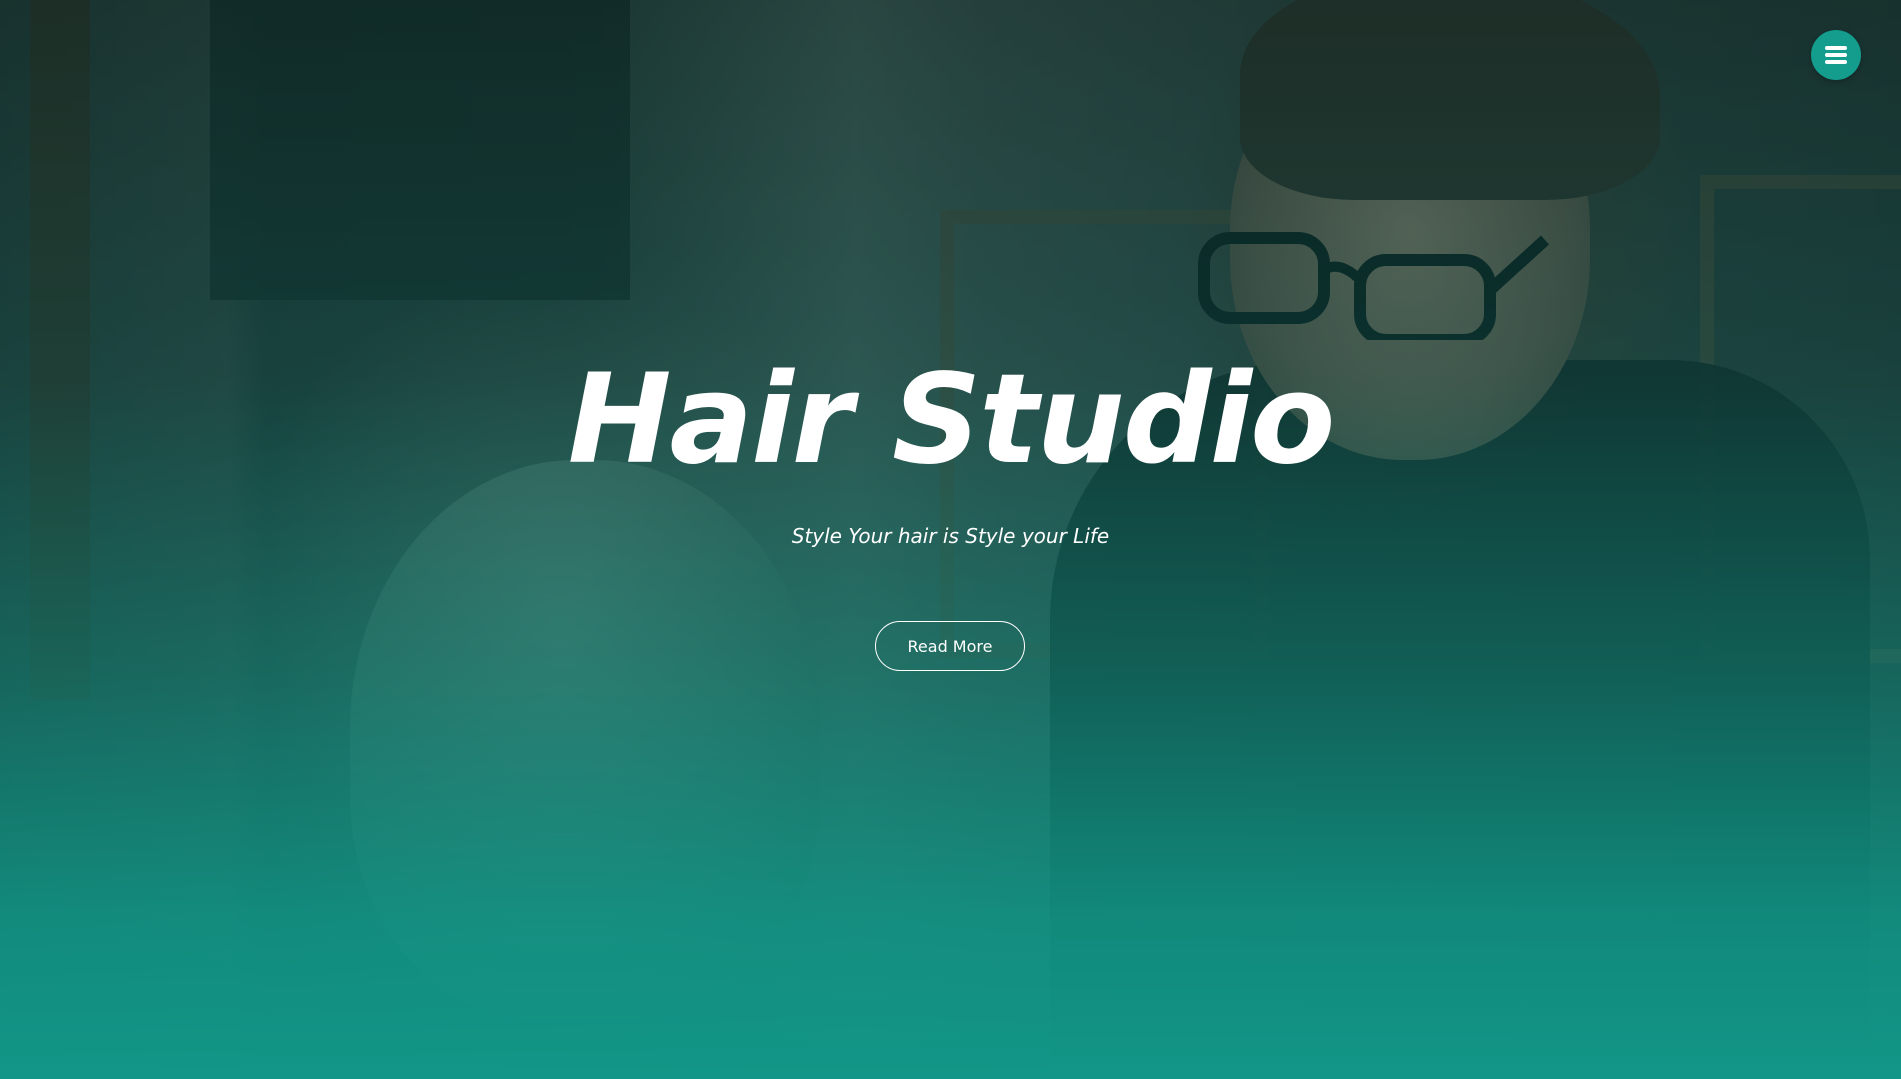  What do you see at coordinates (950, 646) in the screenshot?
I see `read-more-button: Read More` at bounding box center [950, 646].